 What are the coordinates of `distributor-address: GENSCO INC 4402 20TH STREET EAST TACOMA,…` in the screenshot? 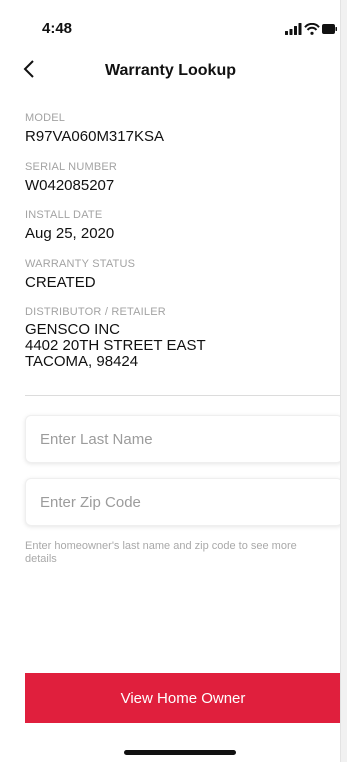 It's located at (175, 346).